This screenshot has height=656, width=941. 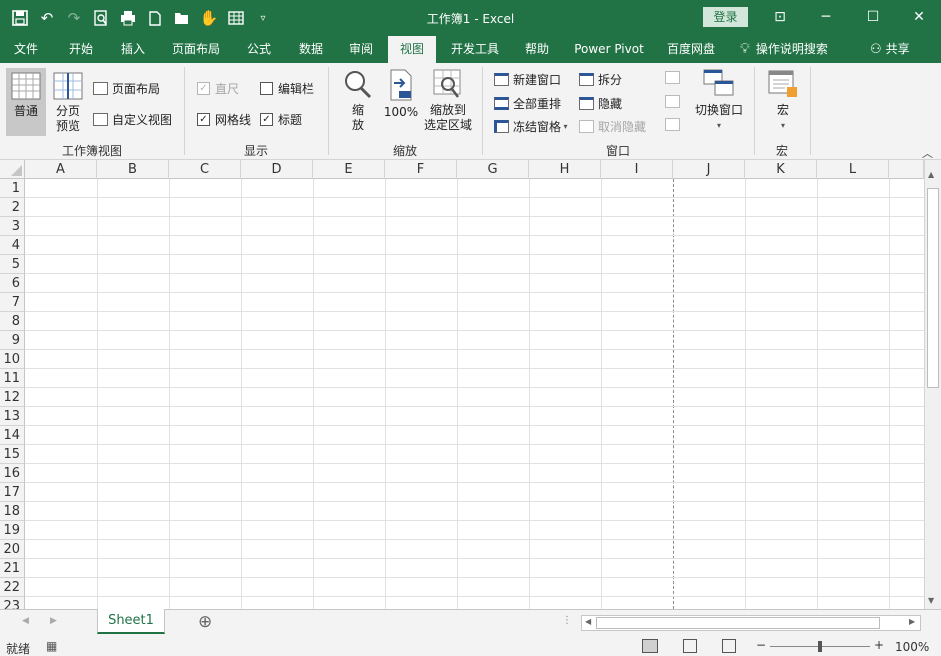 I want to click on tab-home: 开始, so click(x=81, y=49).